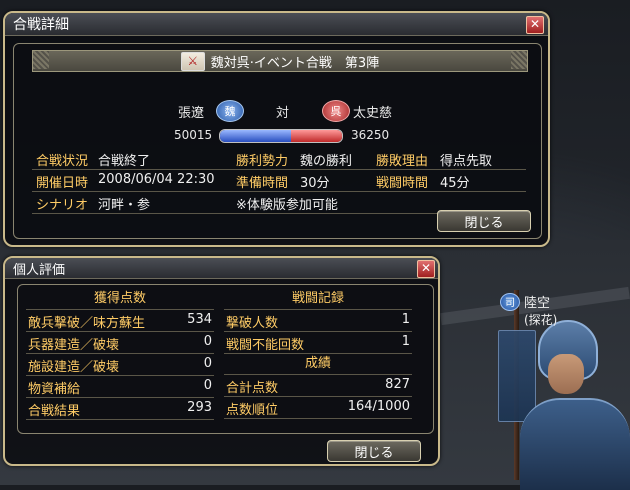 The image size is (630, 490). Describe the element at coordinates (519, 60) in the screenshot. I see `banner-hatch-right` at that location.